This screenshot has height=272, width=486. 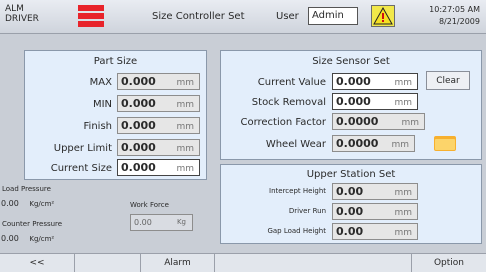 What do you see at coordinates (403, 213) in the screenshot?
I see `driver-run-unit: mm` at bounding box center [403, 213].